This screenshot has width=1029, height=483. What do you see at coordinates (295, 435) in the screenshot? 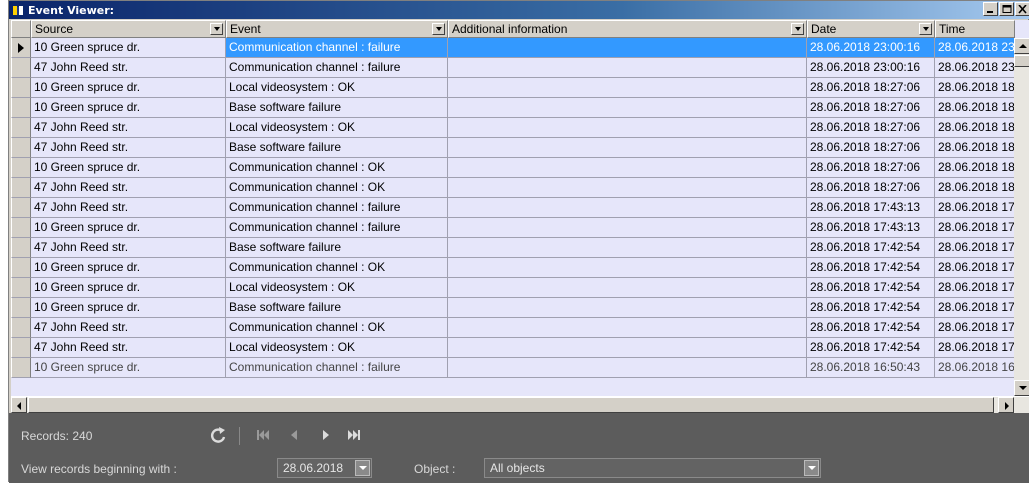
I see `prev-record-icon` at bounding box center [295, 435].